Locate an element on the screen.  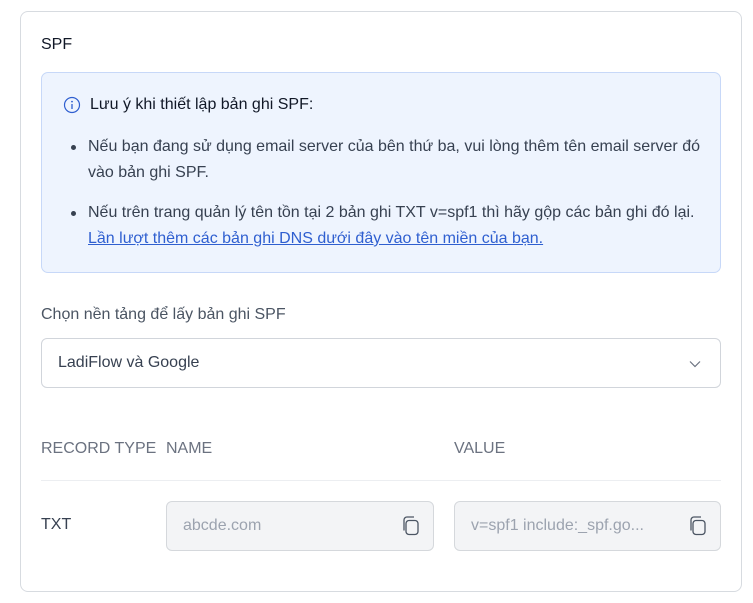
name-field: abcde.com is located at coordinates (300, 526).